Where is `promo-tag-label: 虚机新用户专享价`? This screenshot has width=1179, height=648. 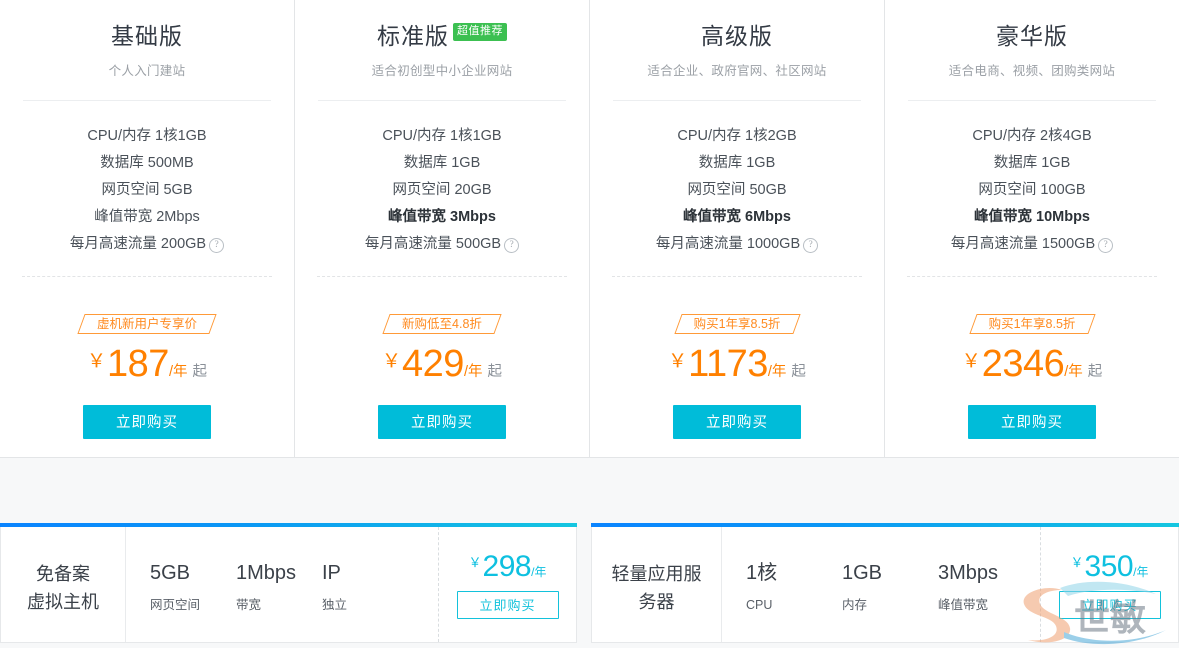 promo-tag-label: 虚机新用户专享价 is located at coordinates (146, 324).